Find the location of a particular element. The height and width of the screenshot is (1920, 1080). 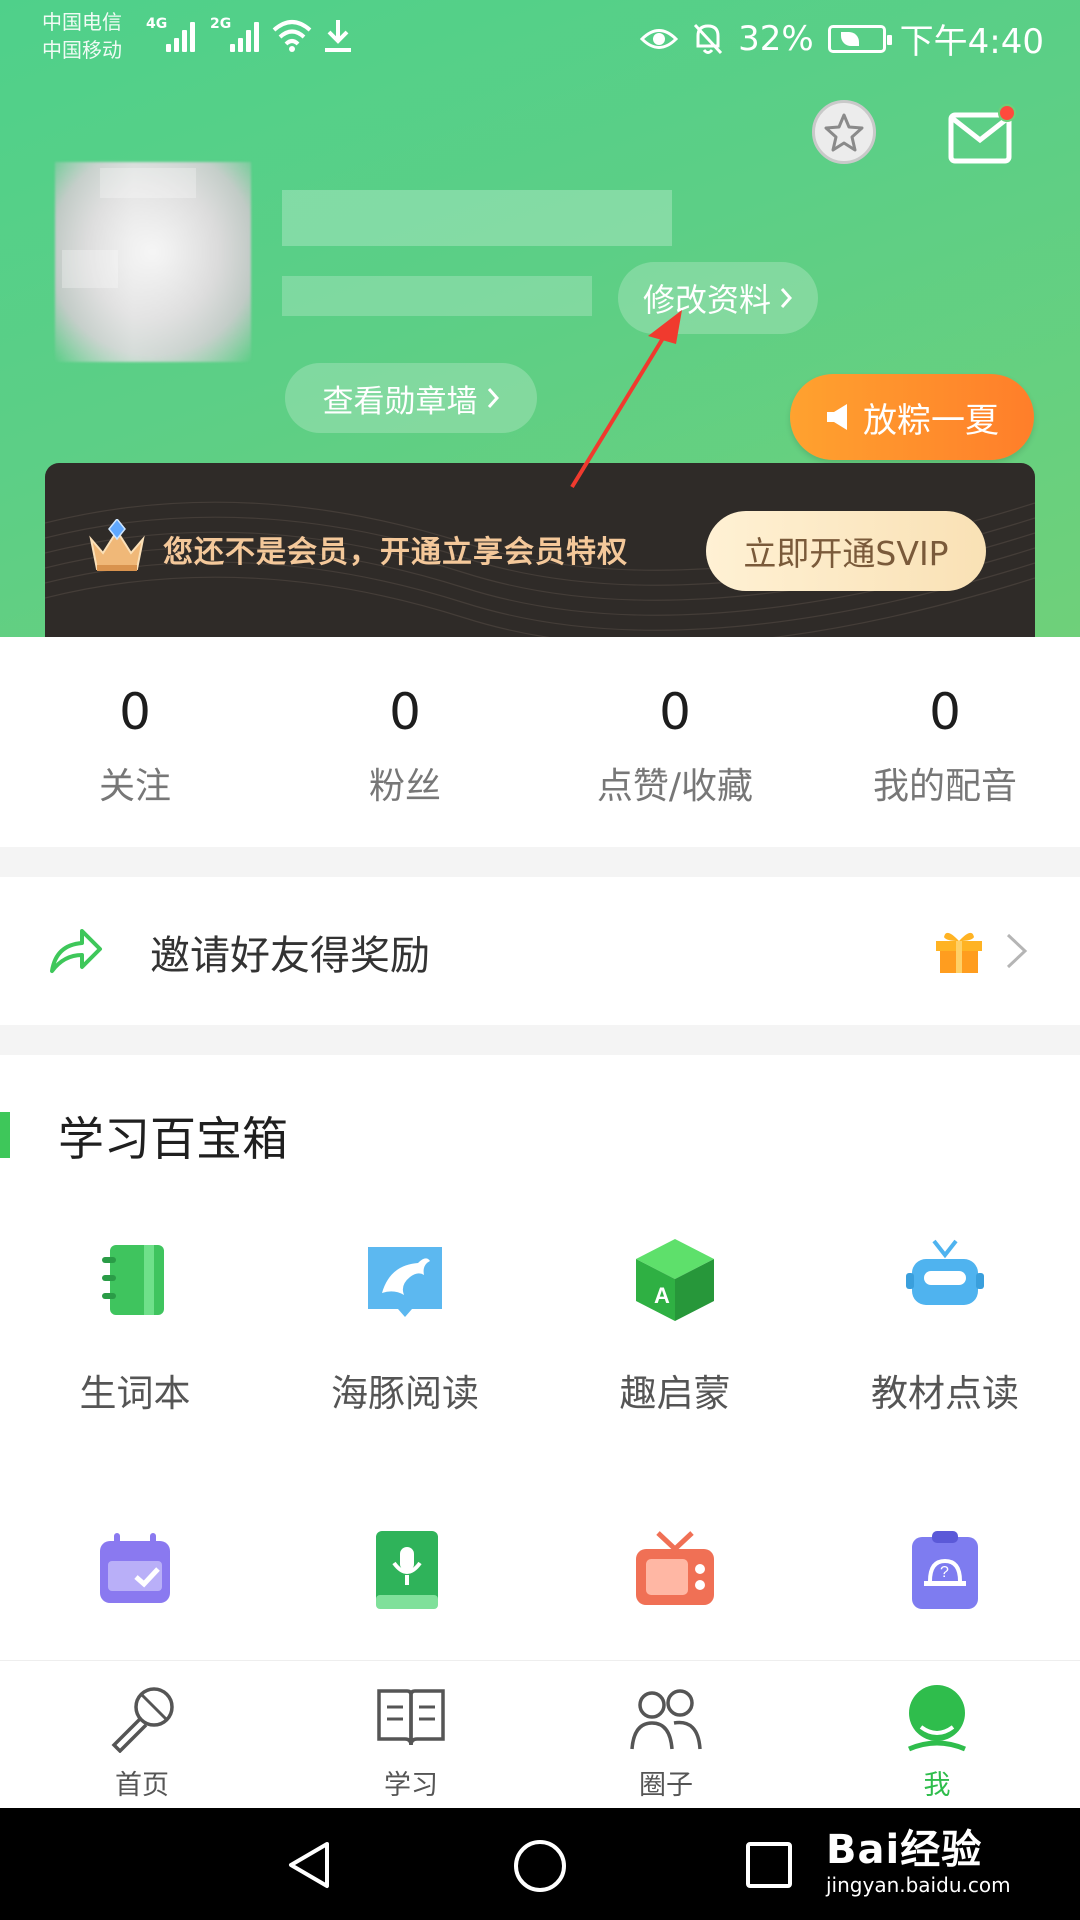

mic-book-icon is located at coordinates (407, 1570).